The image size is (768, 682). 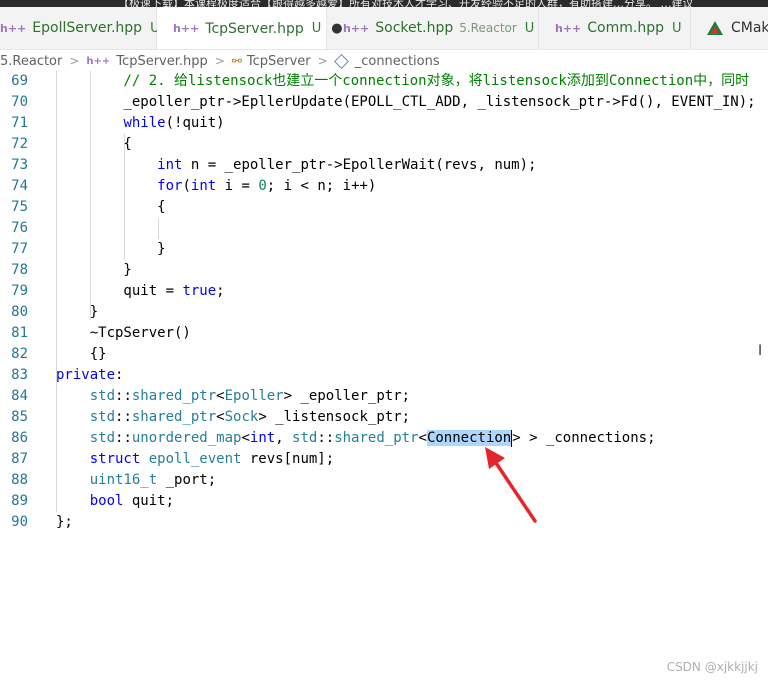 I want to click on line-number: 70, so click(x=19, y=102).